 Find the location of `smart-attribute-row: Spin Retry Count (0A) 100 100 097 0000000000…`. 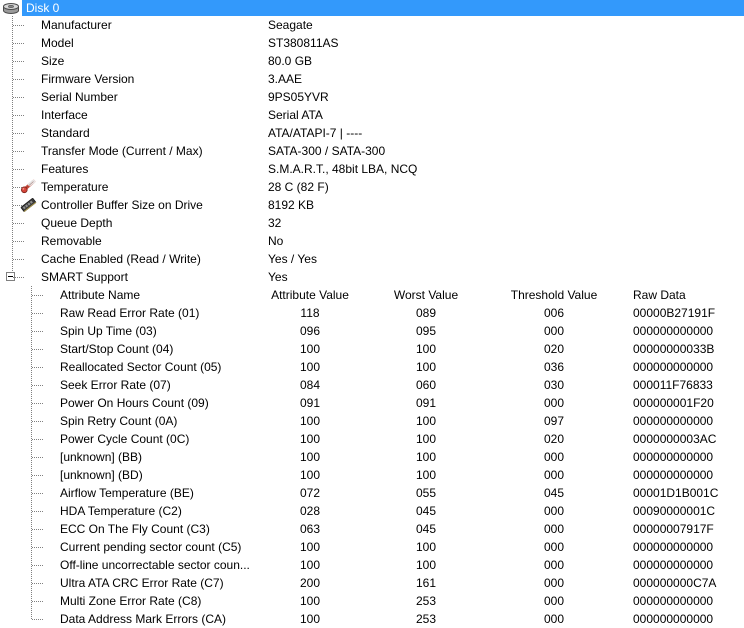

smart-attribute-row: Spin Retry Count (0A) 100 100 097 0000000000… is located at coordinates (372, 421).